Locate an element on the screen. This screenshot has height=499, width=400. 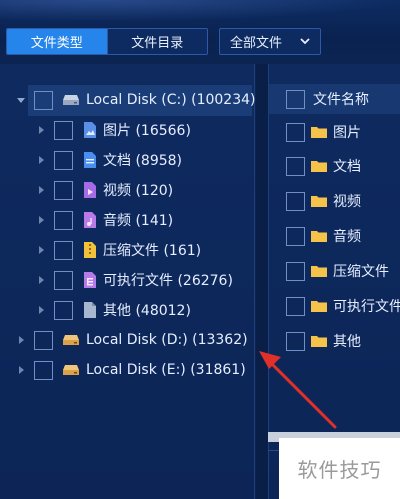
list-header: 文件名称 is located at coordinates (327, 99).